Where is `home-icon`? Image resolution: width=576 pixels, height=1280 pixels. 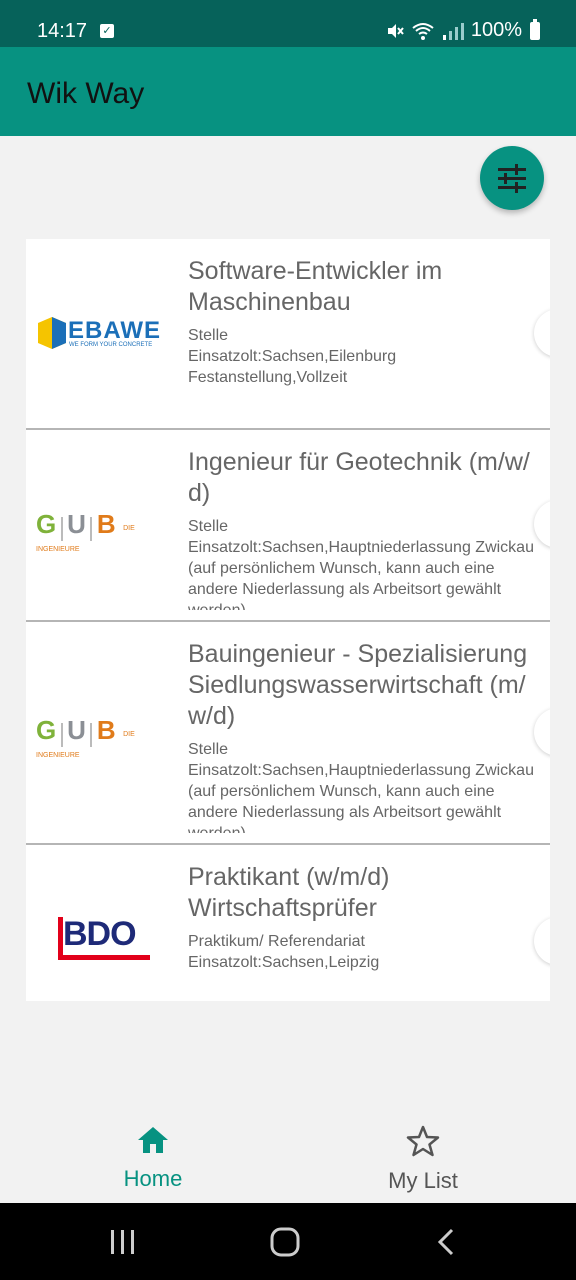 home-icon is located at coordinates (153, 1140).